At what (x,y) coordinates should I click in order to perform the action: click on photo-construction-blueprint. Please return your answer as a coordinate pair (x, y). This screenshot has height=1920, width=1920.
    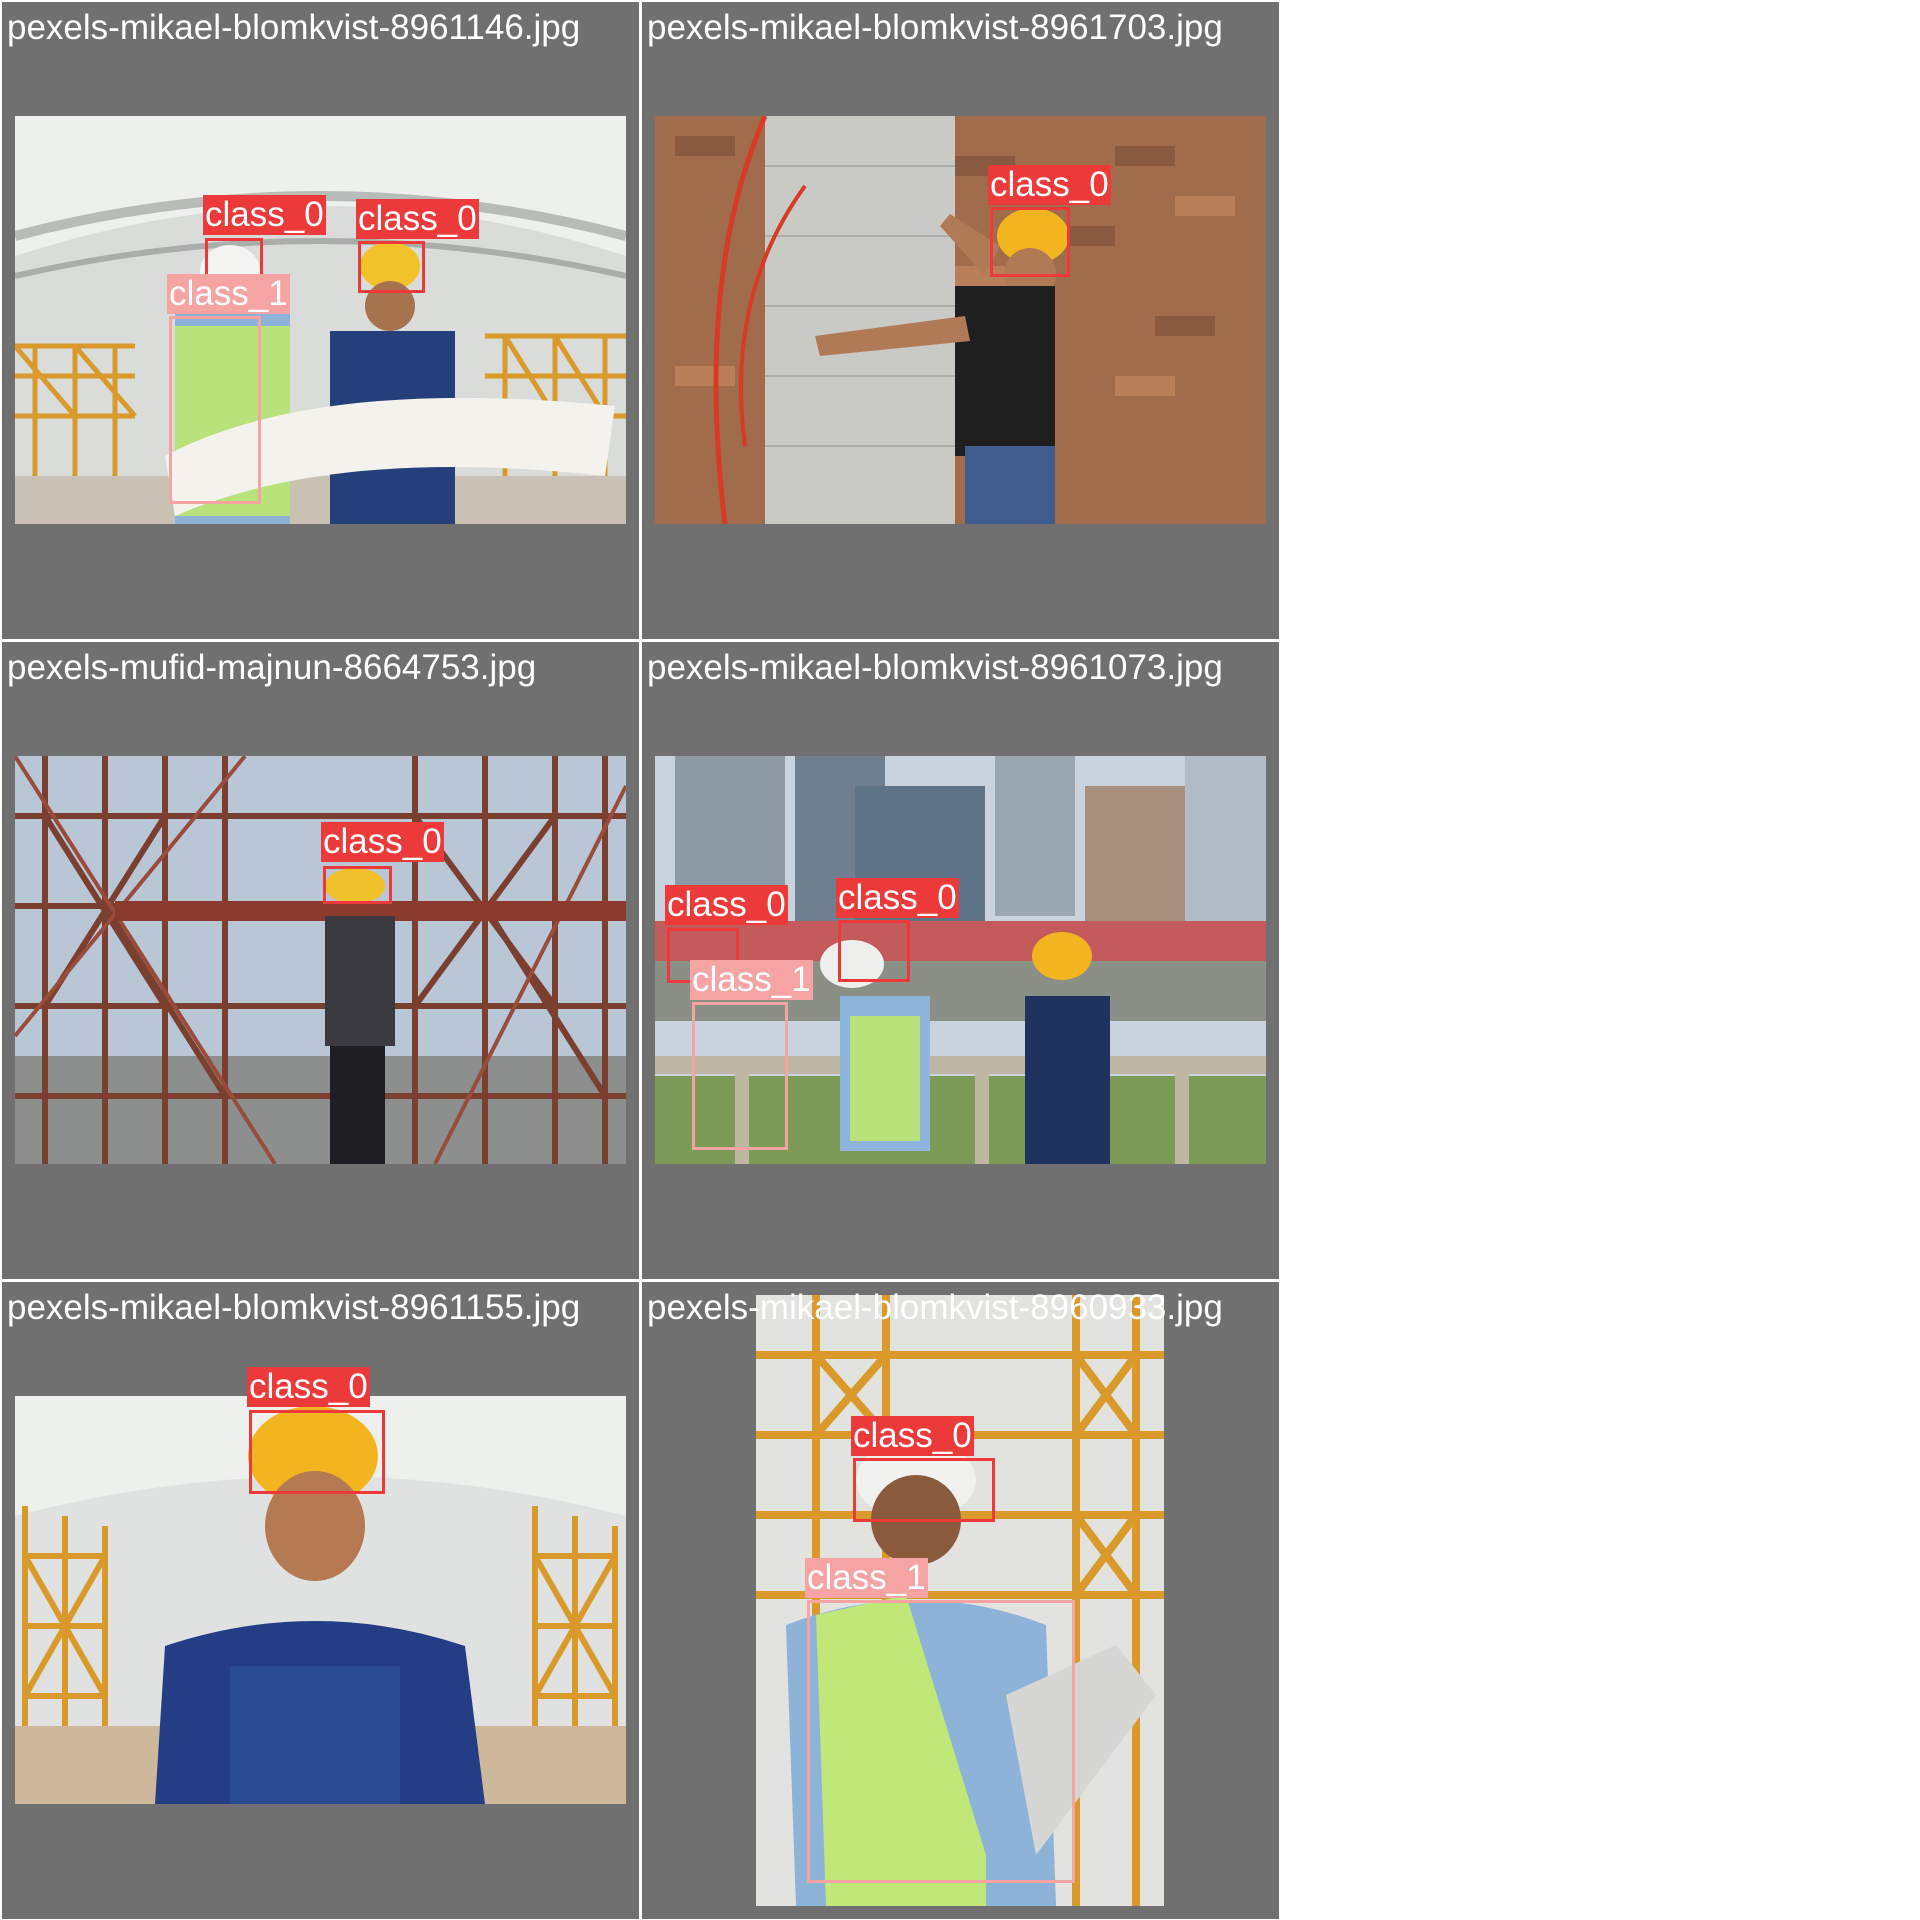
    Looking at the image, I should click on (320, 320).